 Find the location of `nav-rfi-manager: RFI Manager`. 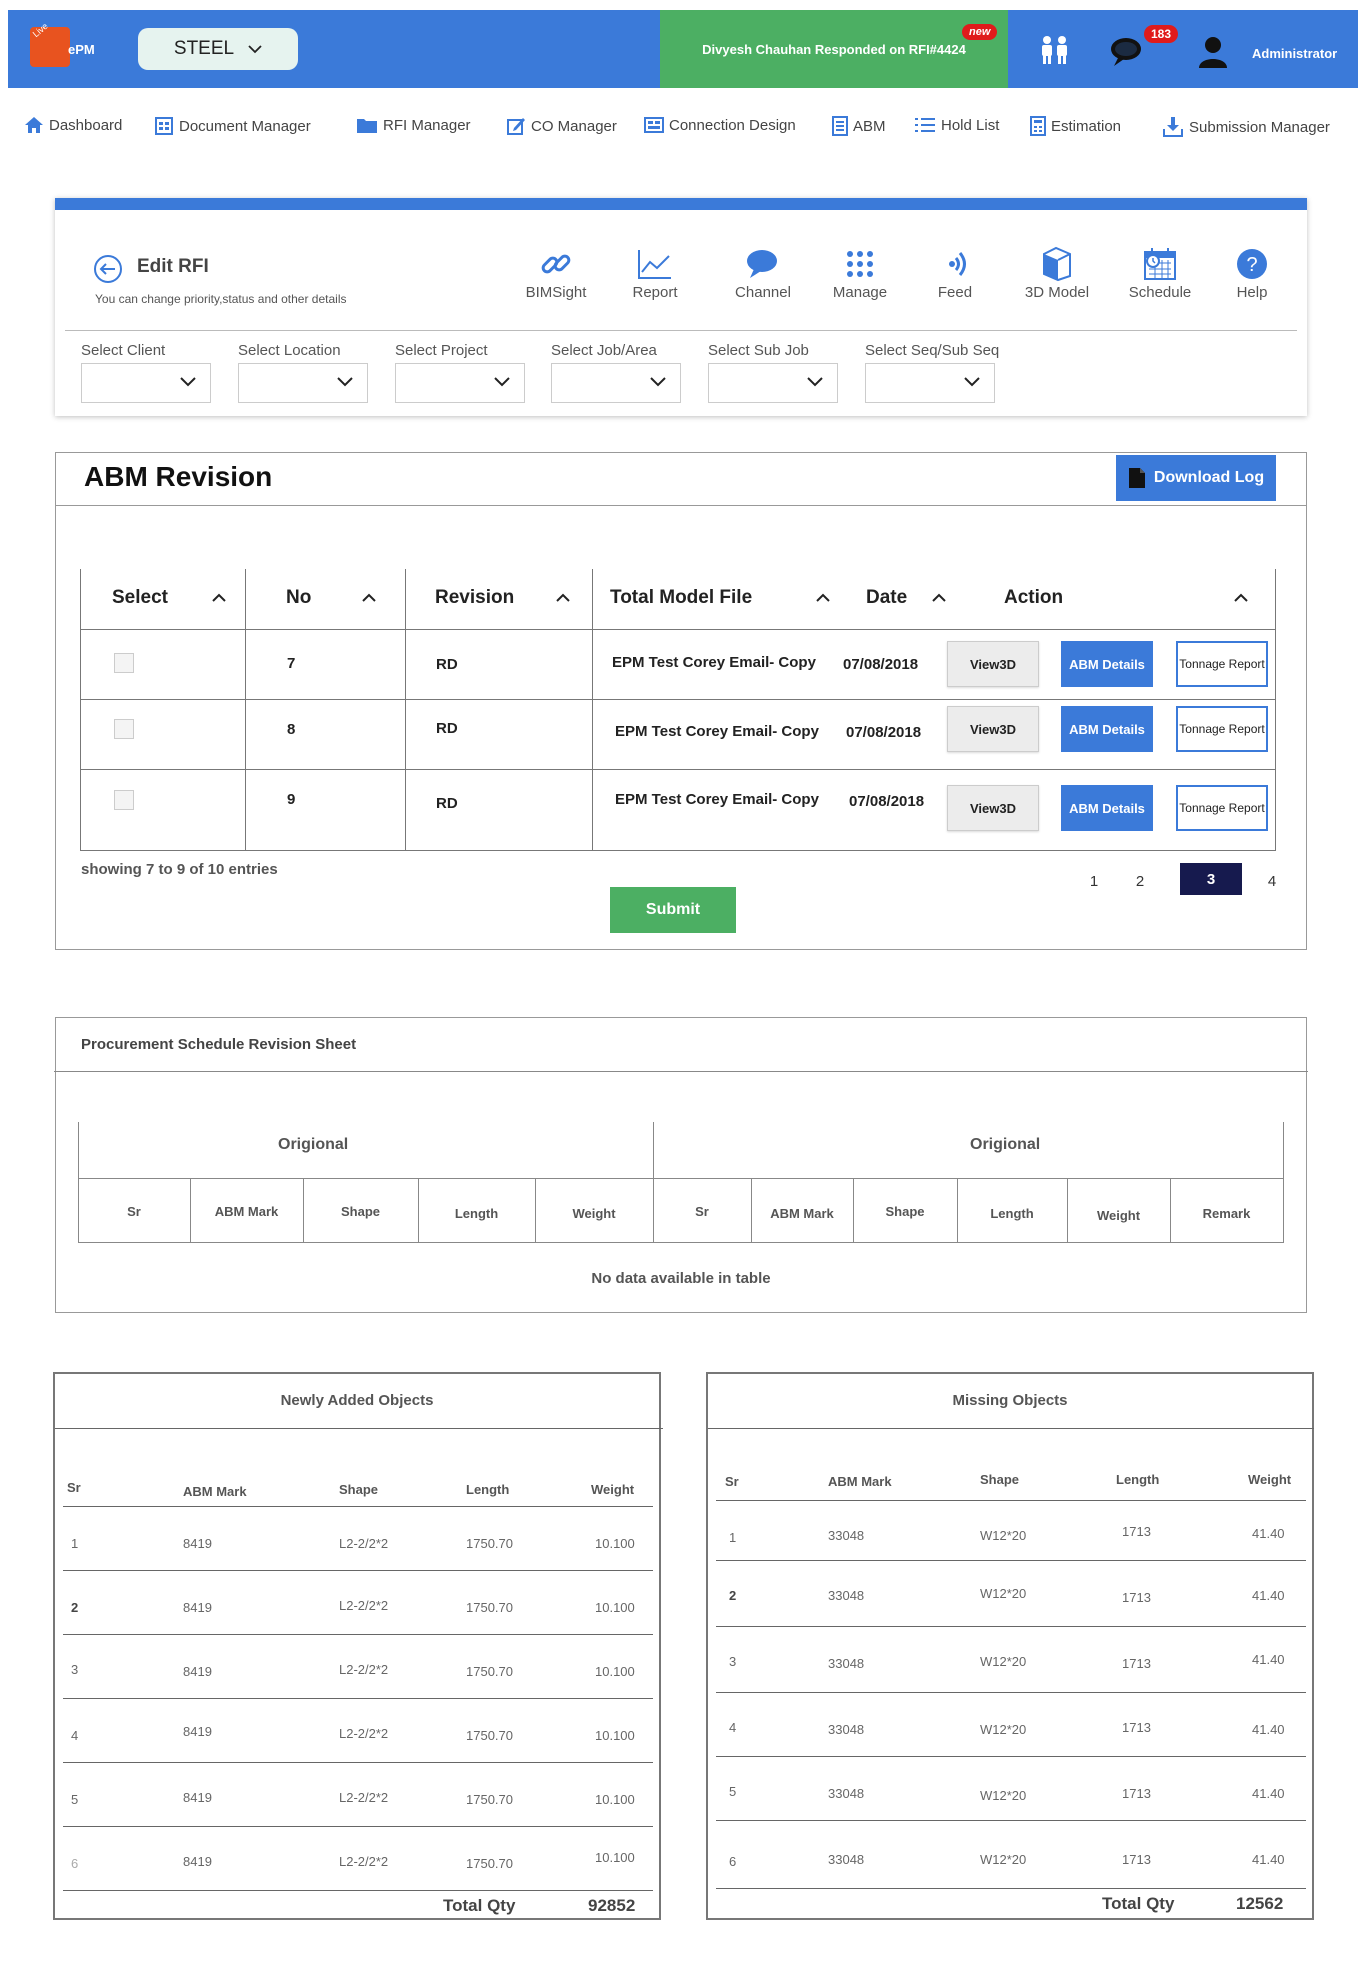

nav-rfi-manager: RFI Manager is located at coordinates (413, 125).